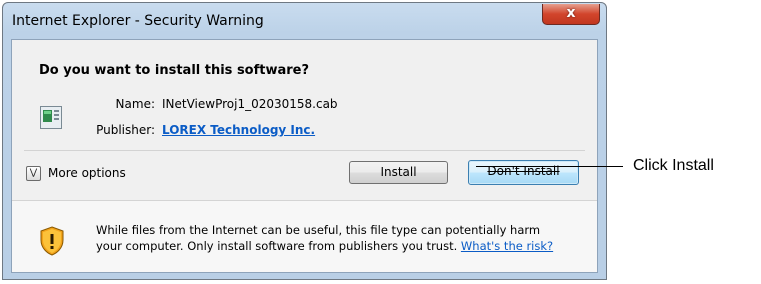  I want to click on callout-line, so click(549, 166).